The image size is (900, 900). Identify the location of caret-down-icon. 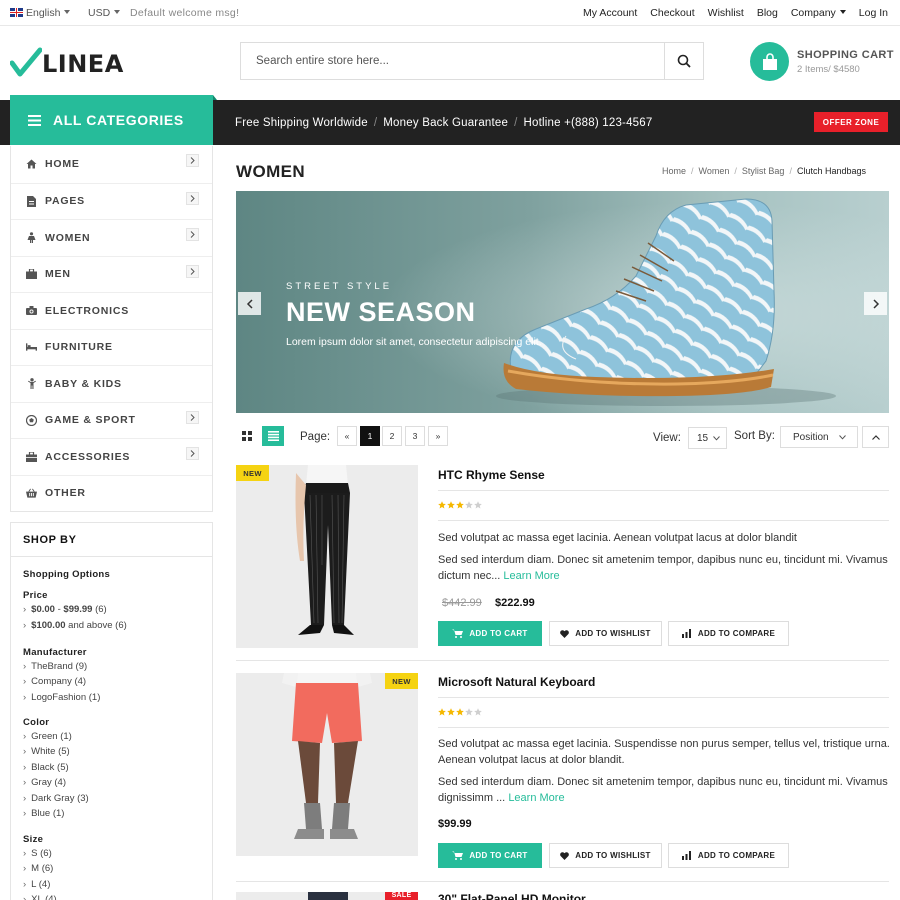
(67, 12).